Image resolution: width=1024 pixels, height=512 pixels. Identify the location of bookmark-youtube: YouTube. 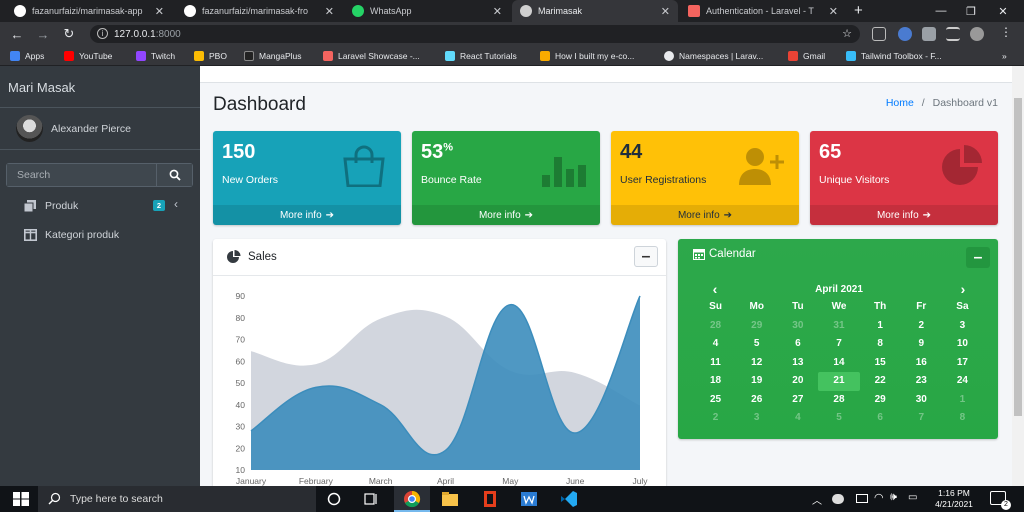
(88, 56).